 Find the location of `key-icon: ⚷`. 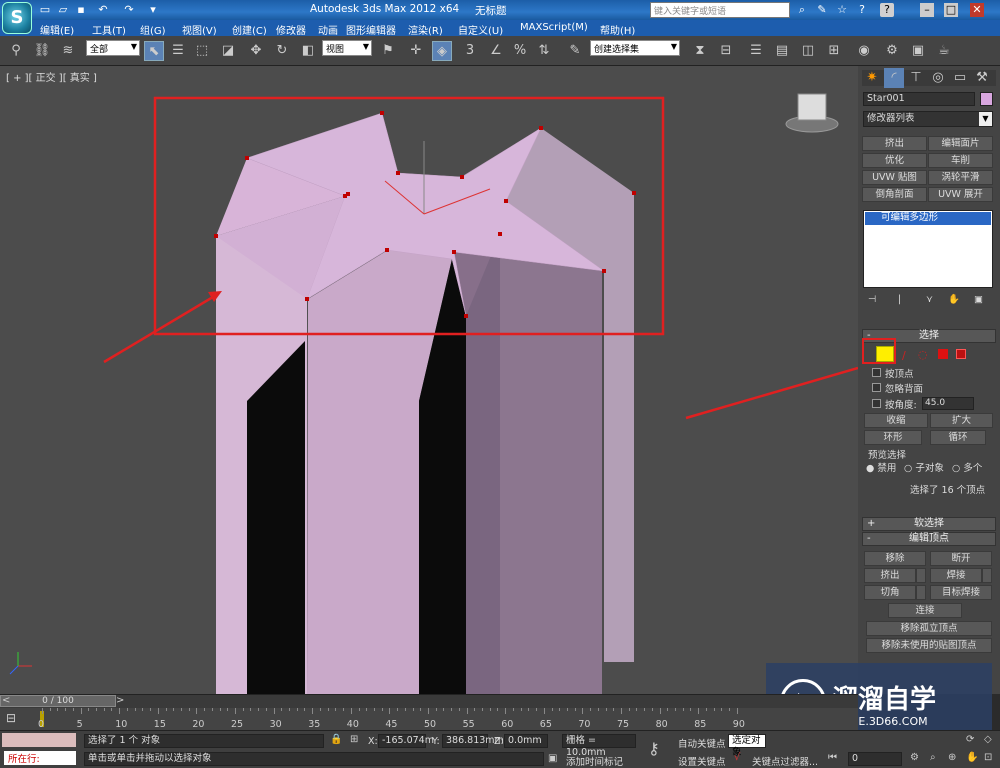

key-icon: ⚷ is located at coordinates (654, 748).